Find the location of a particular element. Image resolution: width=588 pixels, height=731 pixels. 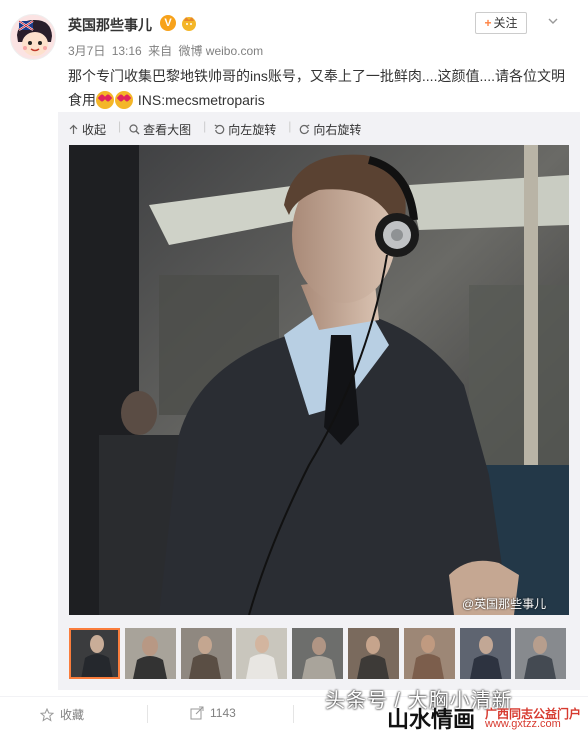

photo-watermark: @英国那些事儿 is located at coordinates (504, 604).